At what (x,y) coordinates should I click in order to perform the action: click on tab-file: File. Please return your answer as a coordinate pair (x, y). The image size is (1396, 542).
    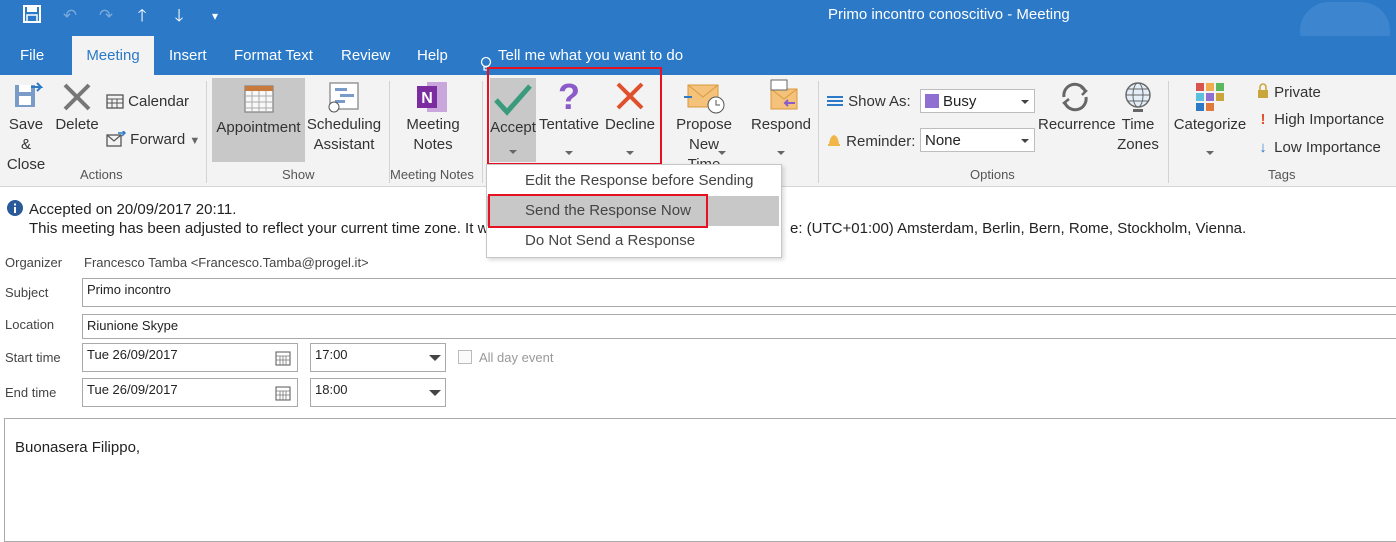
    Looking at the image, I should click on (32, 55).